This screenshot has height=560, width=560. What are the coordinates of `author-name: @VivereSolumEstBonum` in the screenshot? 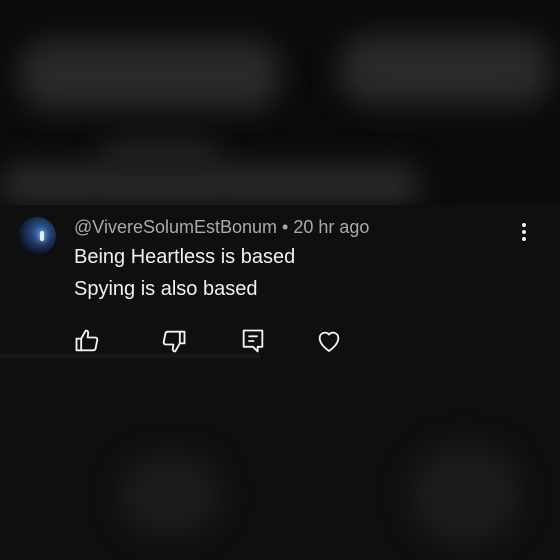 It's located at (175, 227).